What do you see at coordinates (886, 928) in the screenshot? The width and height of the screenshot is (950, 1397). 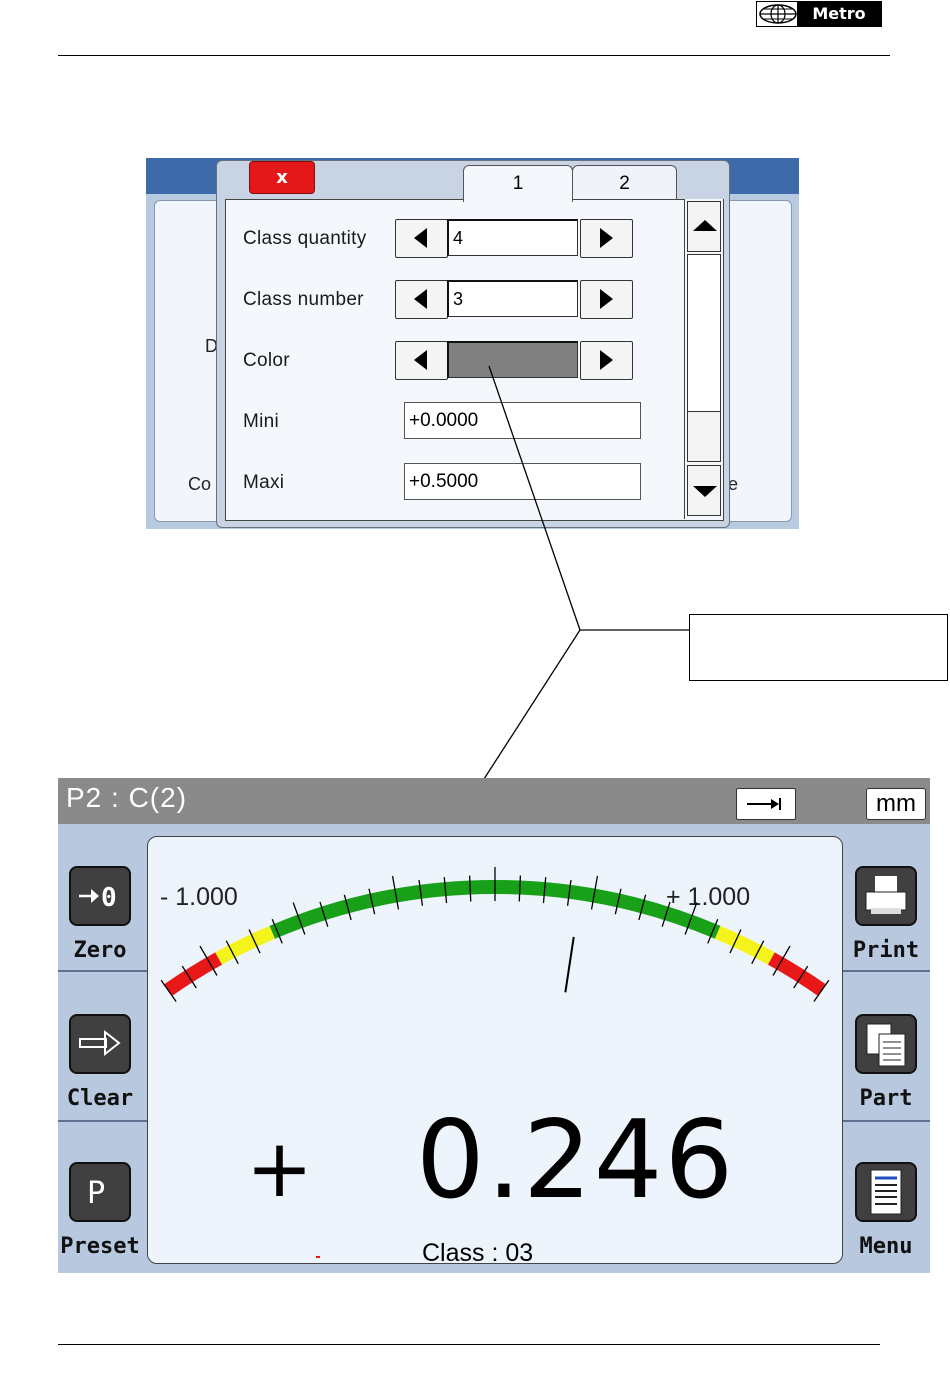 I see `print-button: Print` at bounding box center [886, 928].